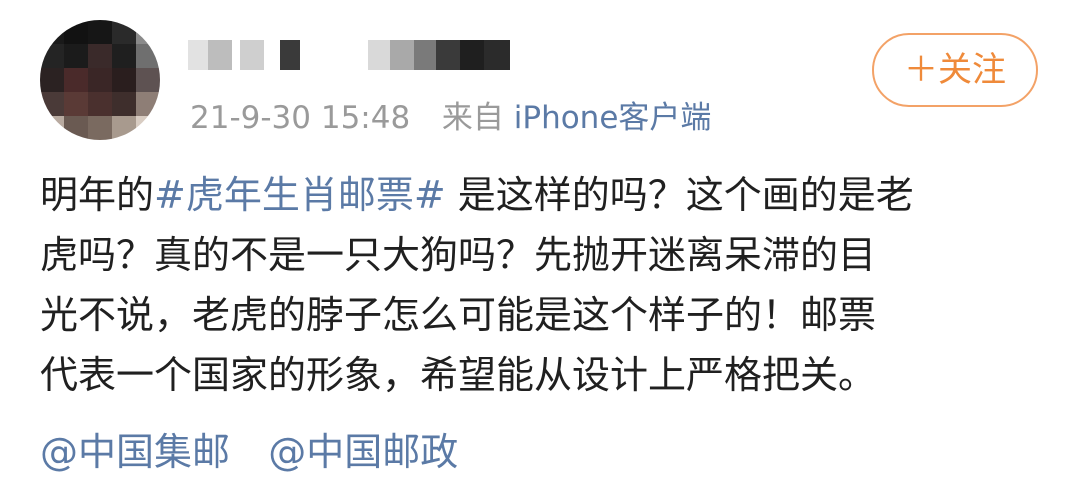 The height and width of the screenshot is (484, 1080). I want to click on post-text-segment: 明年的, so click(97, 195).